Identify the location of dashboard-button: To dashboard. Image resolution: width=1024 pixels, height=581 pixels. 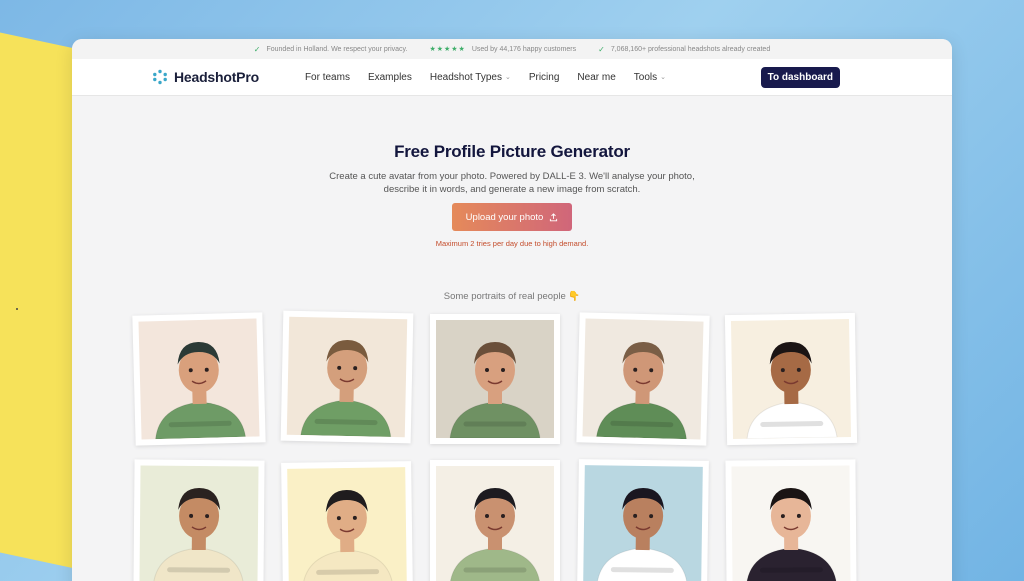
(800, 77).